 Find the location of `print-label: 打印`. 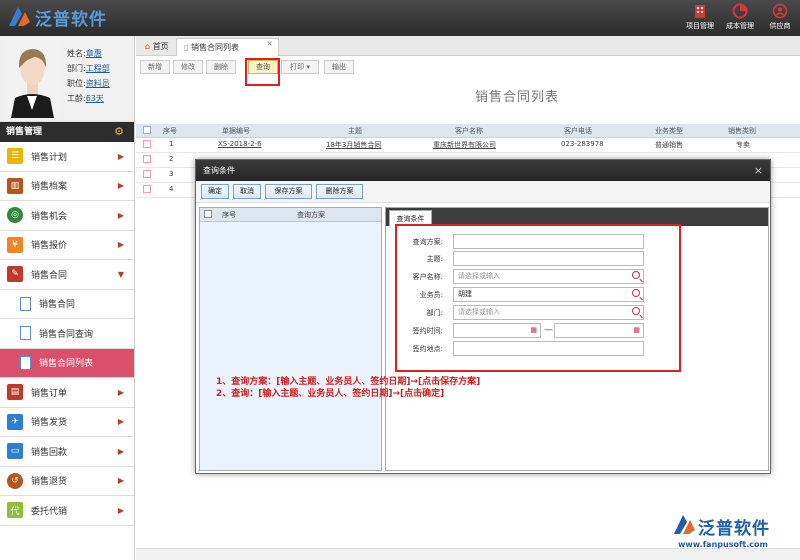

print-label: 打印 is located at coordinates (297, 67).